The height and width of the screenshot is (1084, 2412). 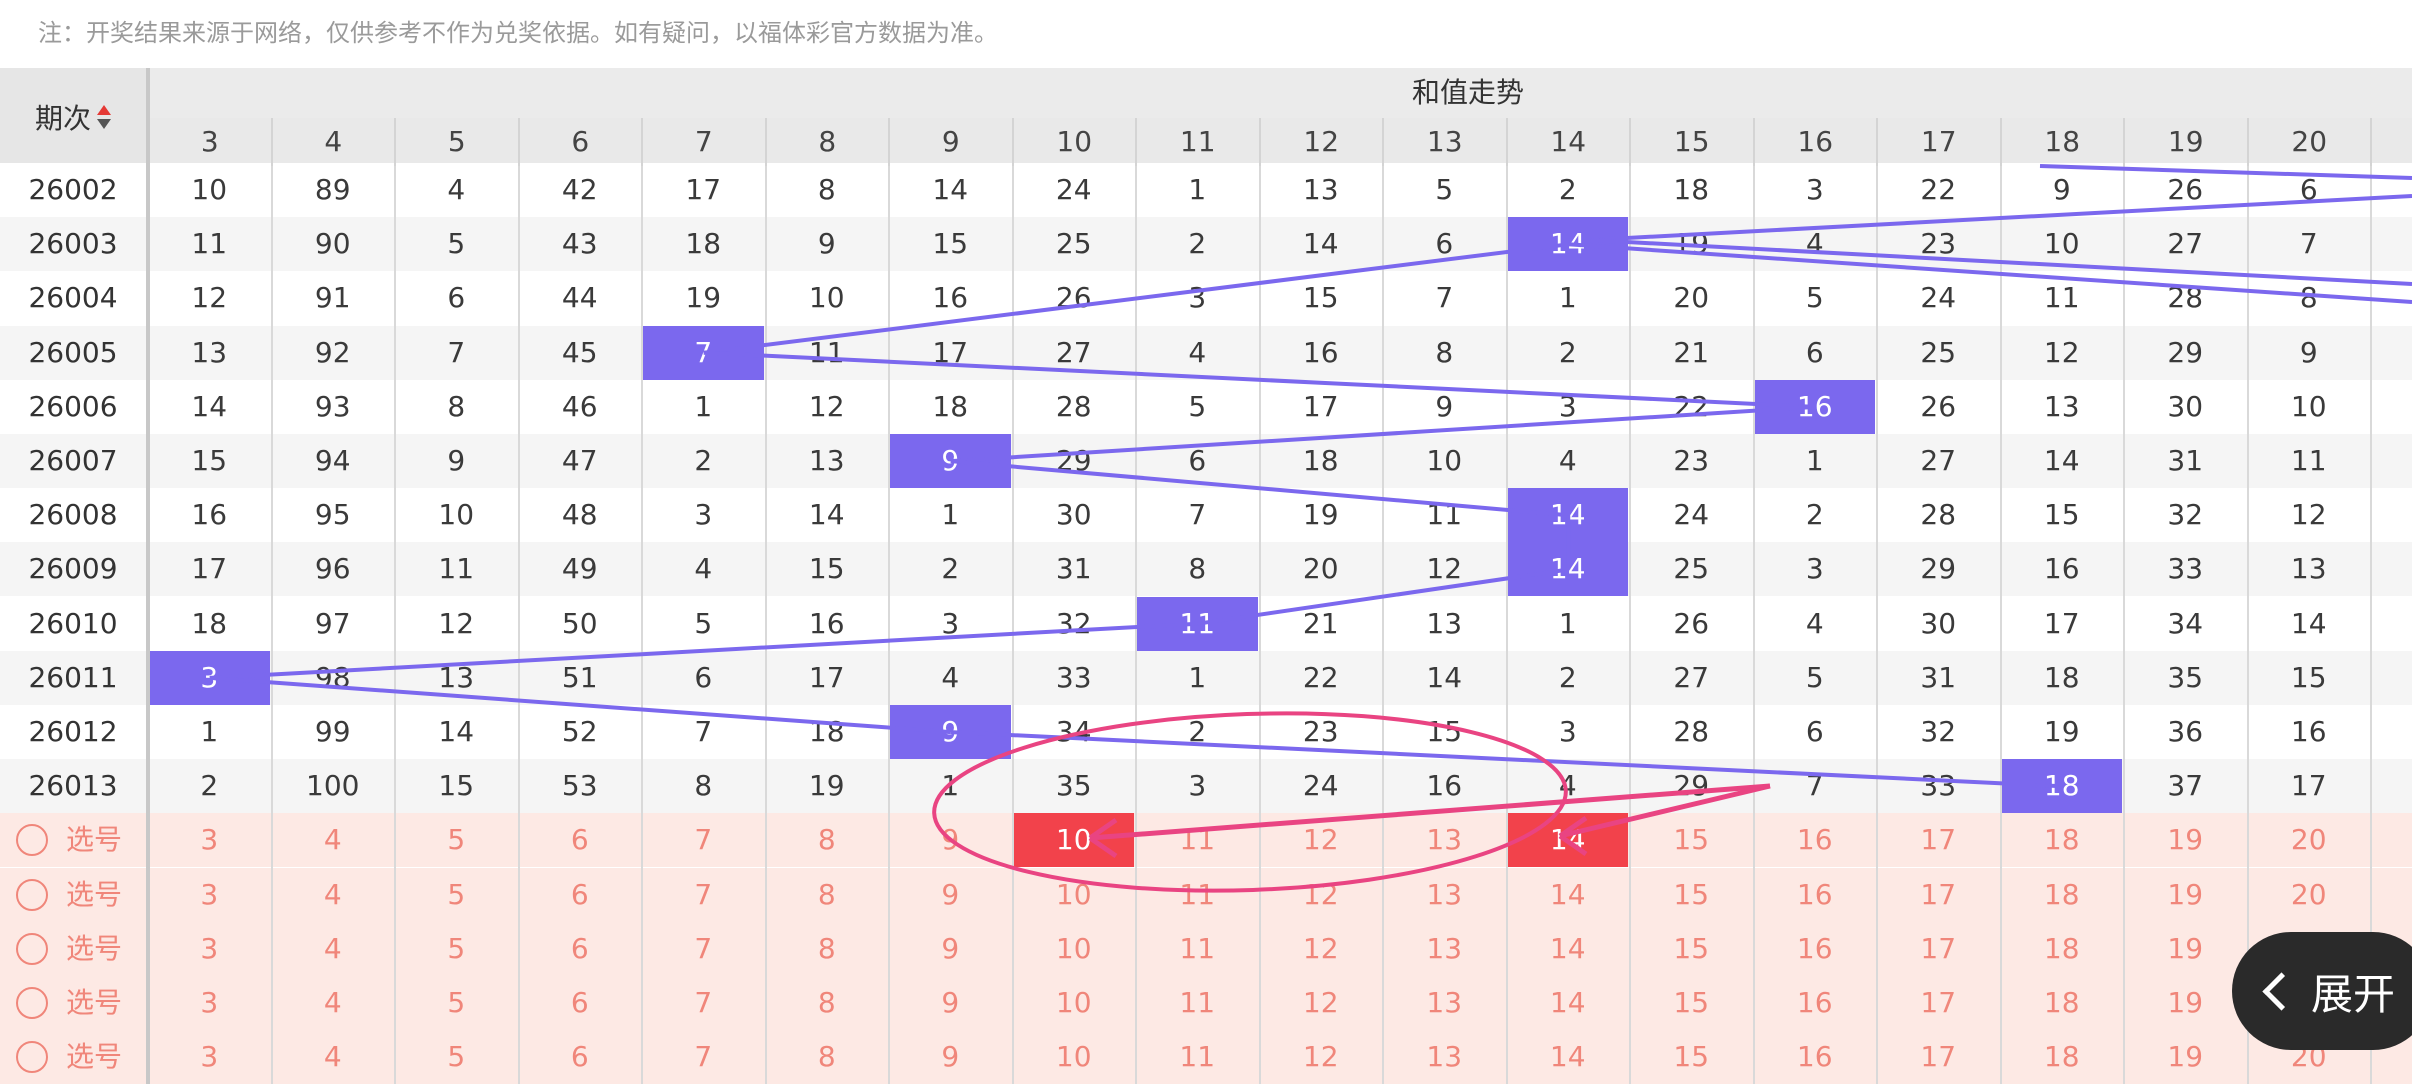 What do you see at coordinates (2322, 991) in the screenshot?
I see `expand-button: 展开` at bounding box center [2322, 991].